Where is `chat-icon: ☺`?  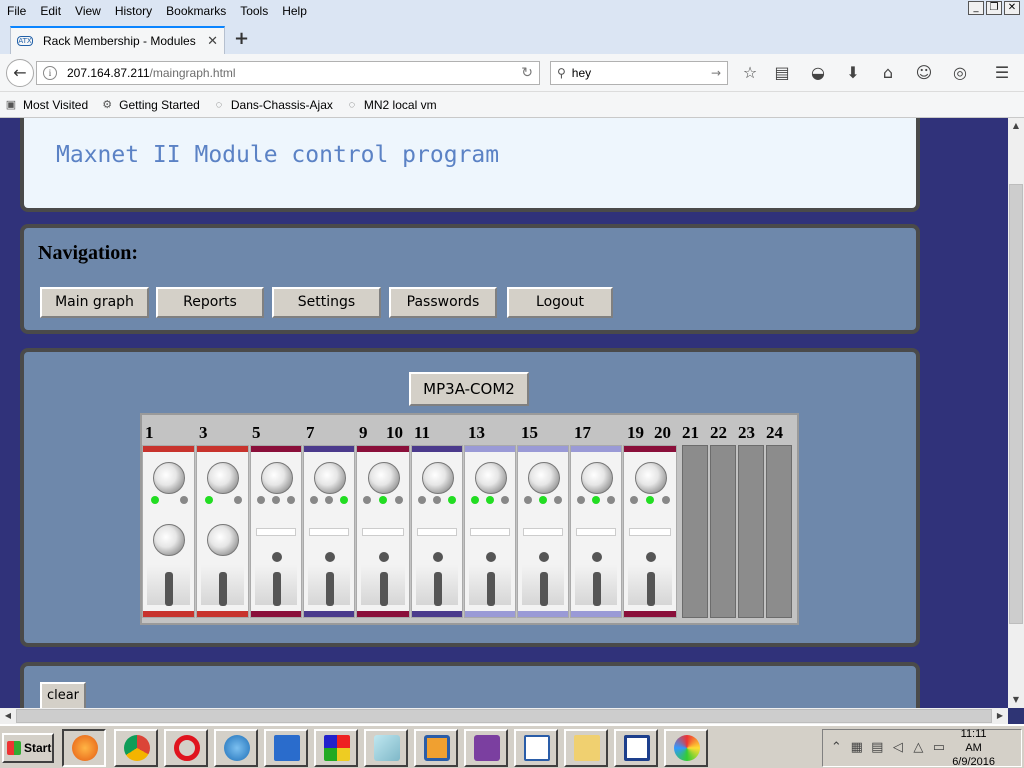 chat-icon: ☺ is located at coordinates (924, 73).